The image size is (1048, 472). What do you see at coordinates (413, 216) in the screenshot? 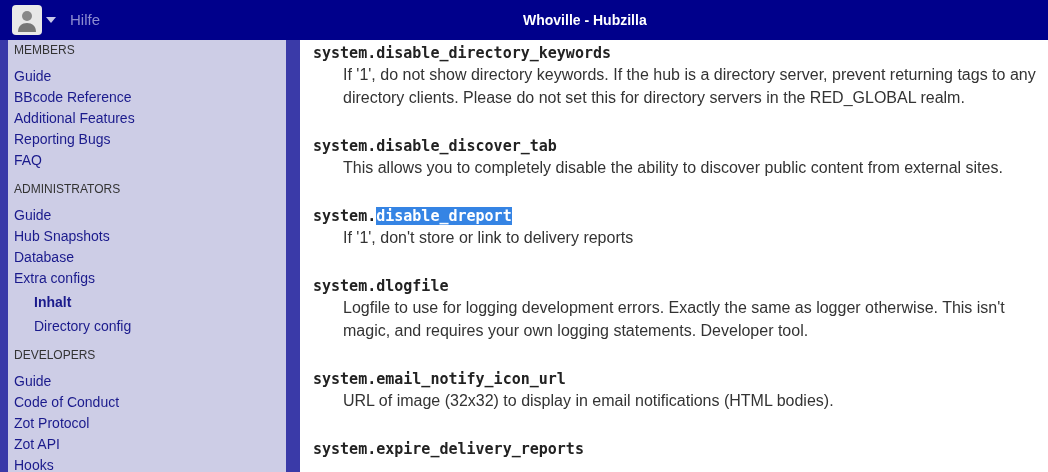
I see `setting-name: system.disable_dreport` at bounding box center [413, 216].